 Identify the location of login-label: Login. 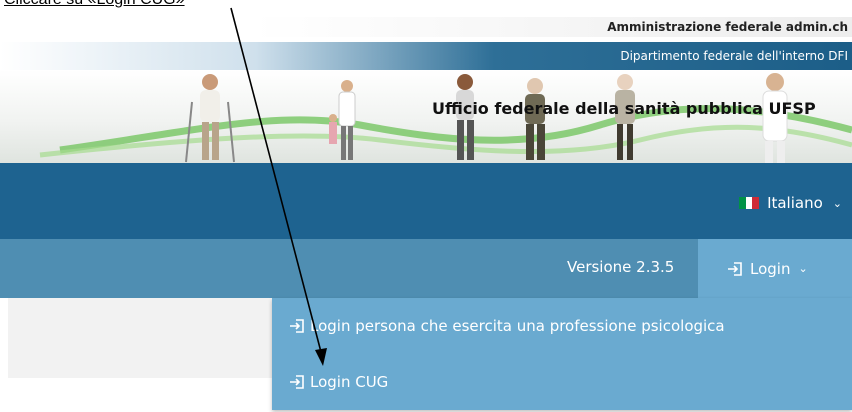
(770, 268).